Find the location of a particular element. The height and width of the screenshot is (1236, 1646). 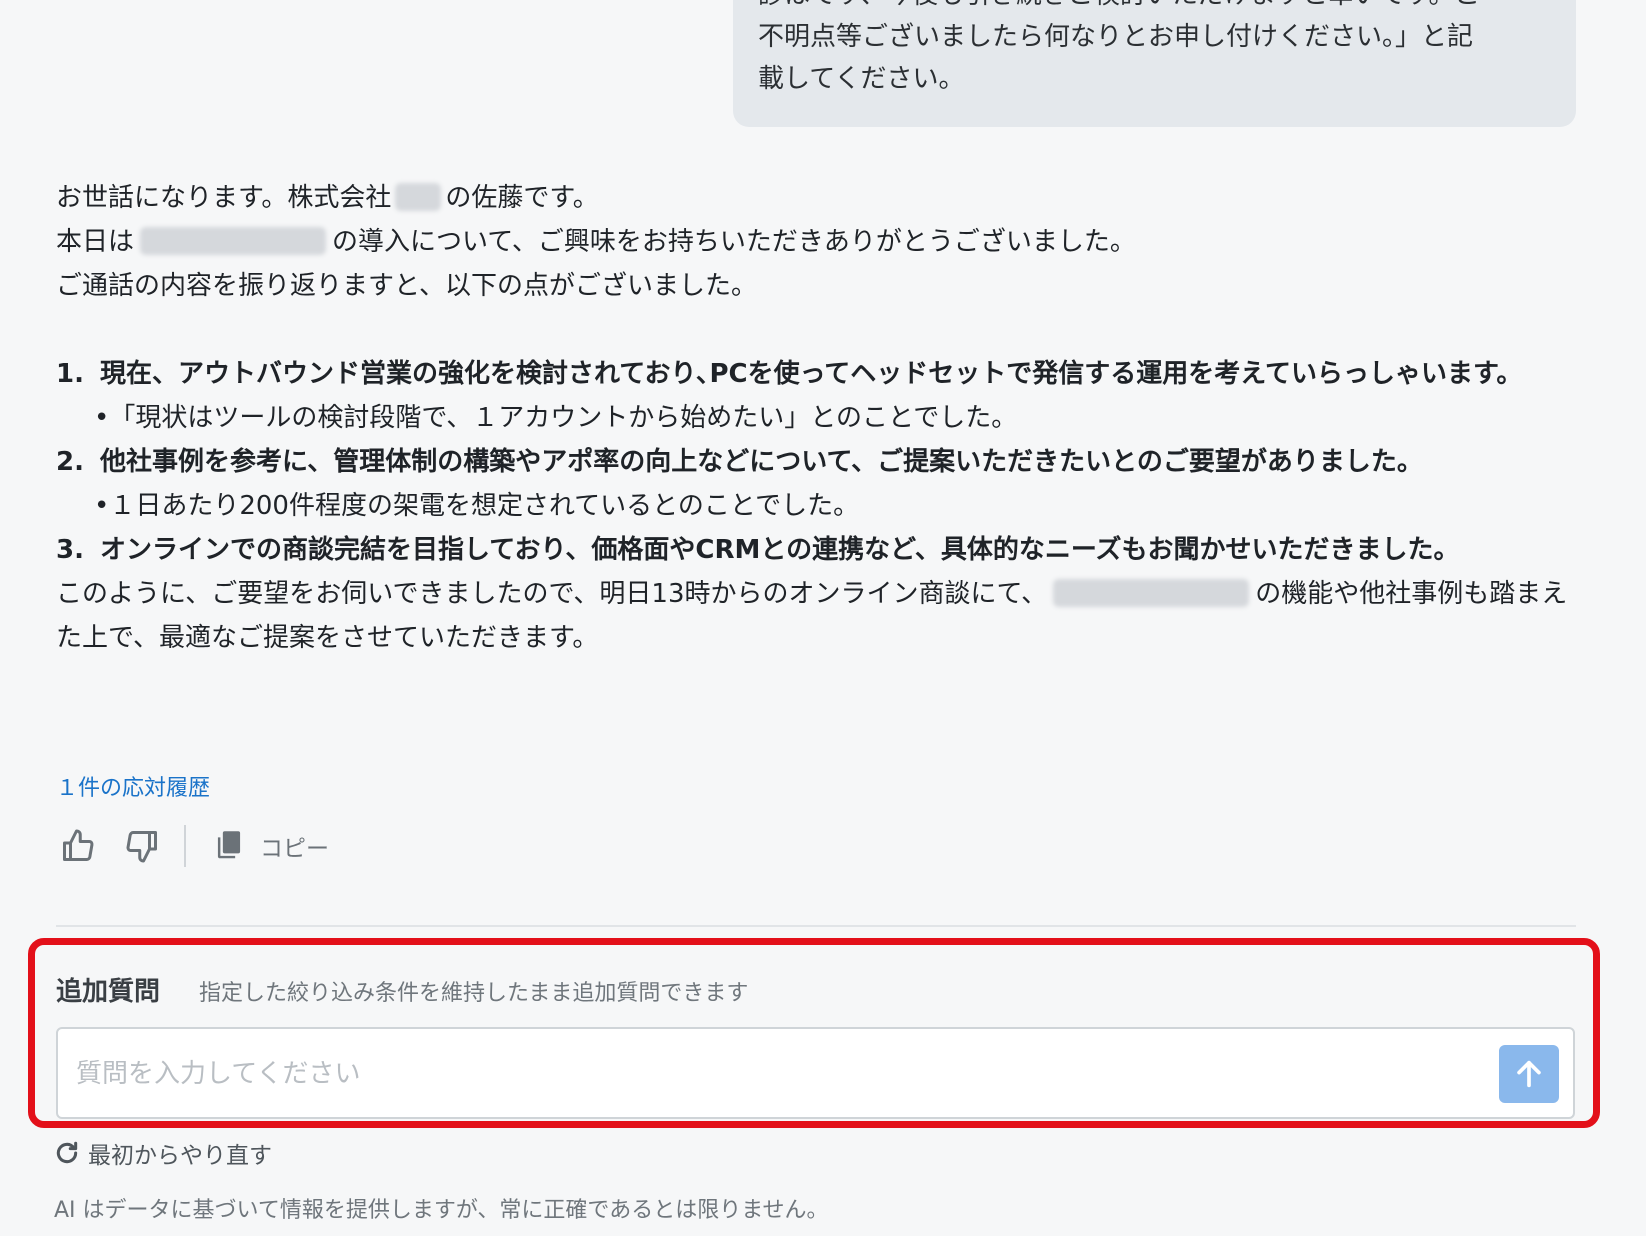

thumbs-up-button is located at coordinates (78, 846).